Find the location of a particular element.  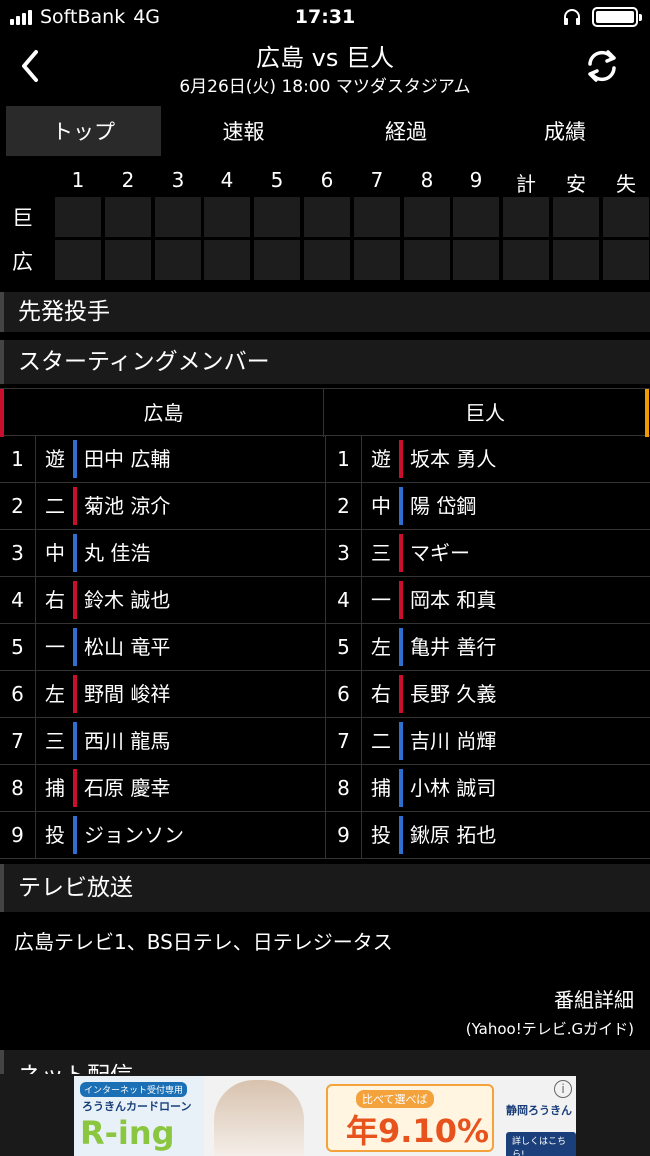

away-player: 2中陽 岱鋼 is located at coordinates (487, 506).